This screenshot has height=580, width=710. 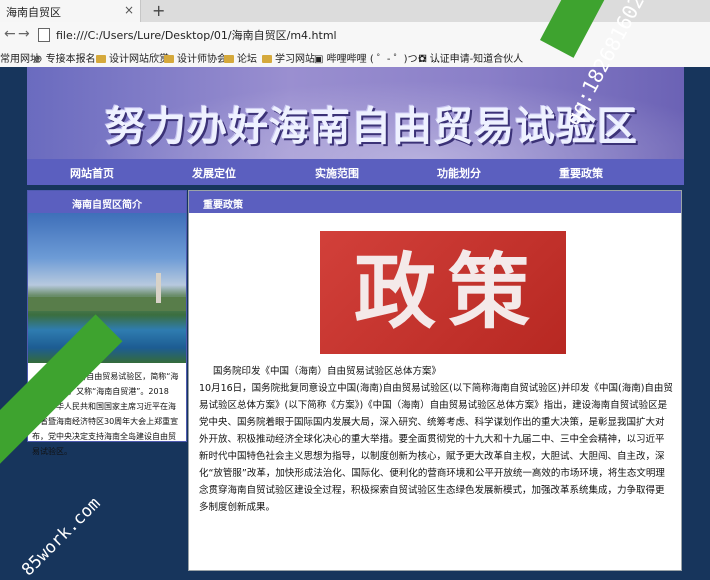 What do you see at coordinates (65, 57) in the screenshot?
I see `bookmark-item: ⊕ 专接本报名` at bounding box center [65, 57].